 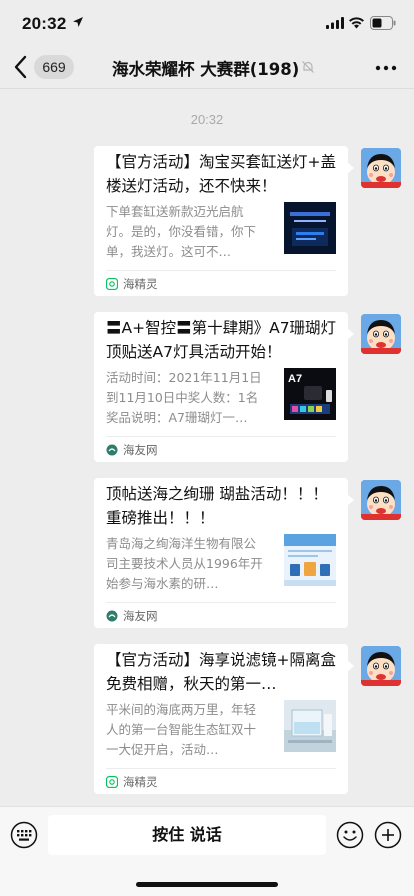 What do you see at coordinates (335, 23) in the screenshot?
I see `cellular-signal-icon` at bounding box center [335, 23].